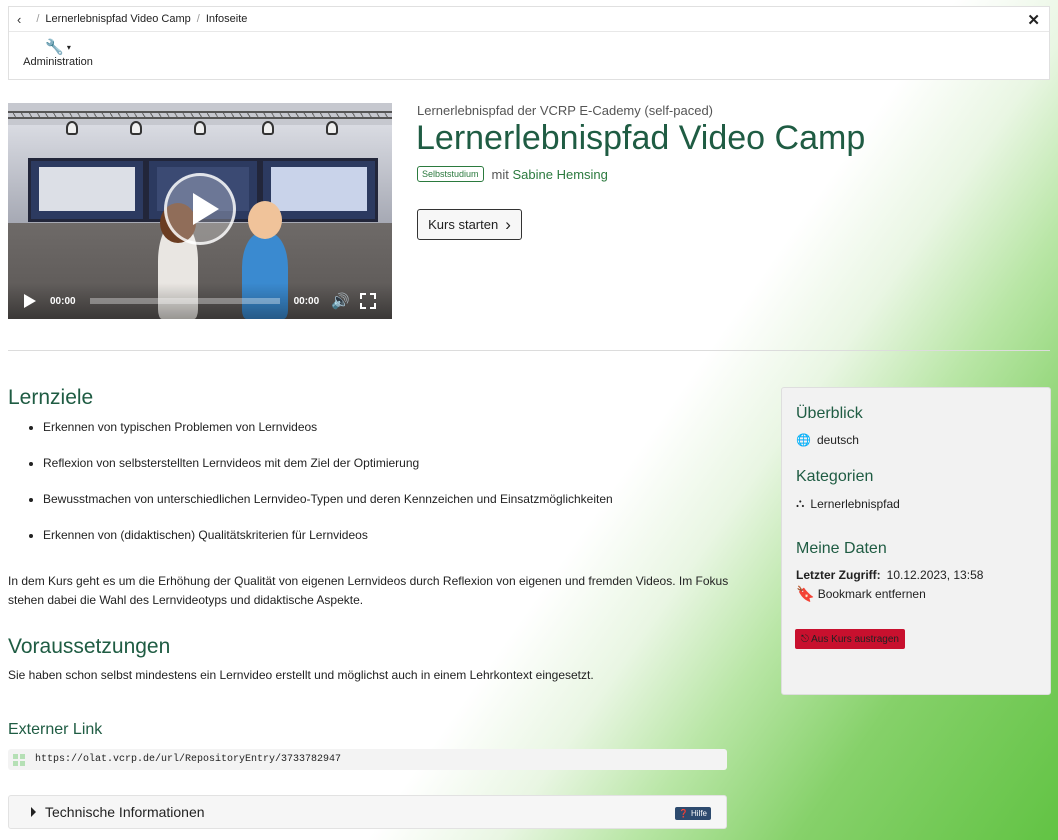 The height and width of the screenshot is (840, 1058). I want to click on course-title: Lernerlebnispfad Video Camp, so click(641, 138).